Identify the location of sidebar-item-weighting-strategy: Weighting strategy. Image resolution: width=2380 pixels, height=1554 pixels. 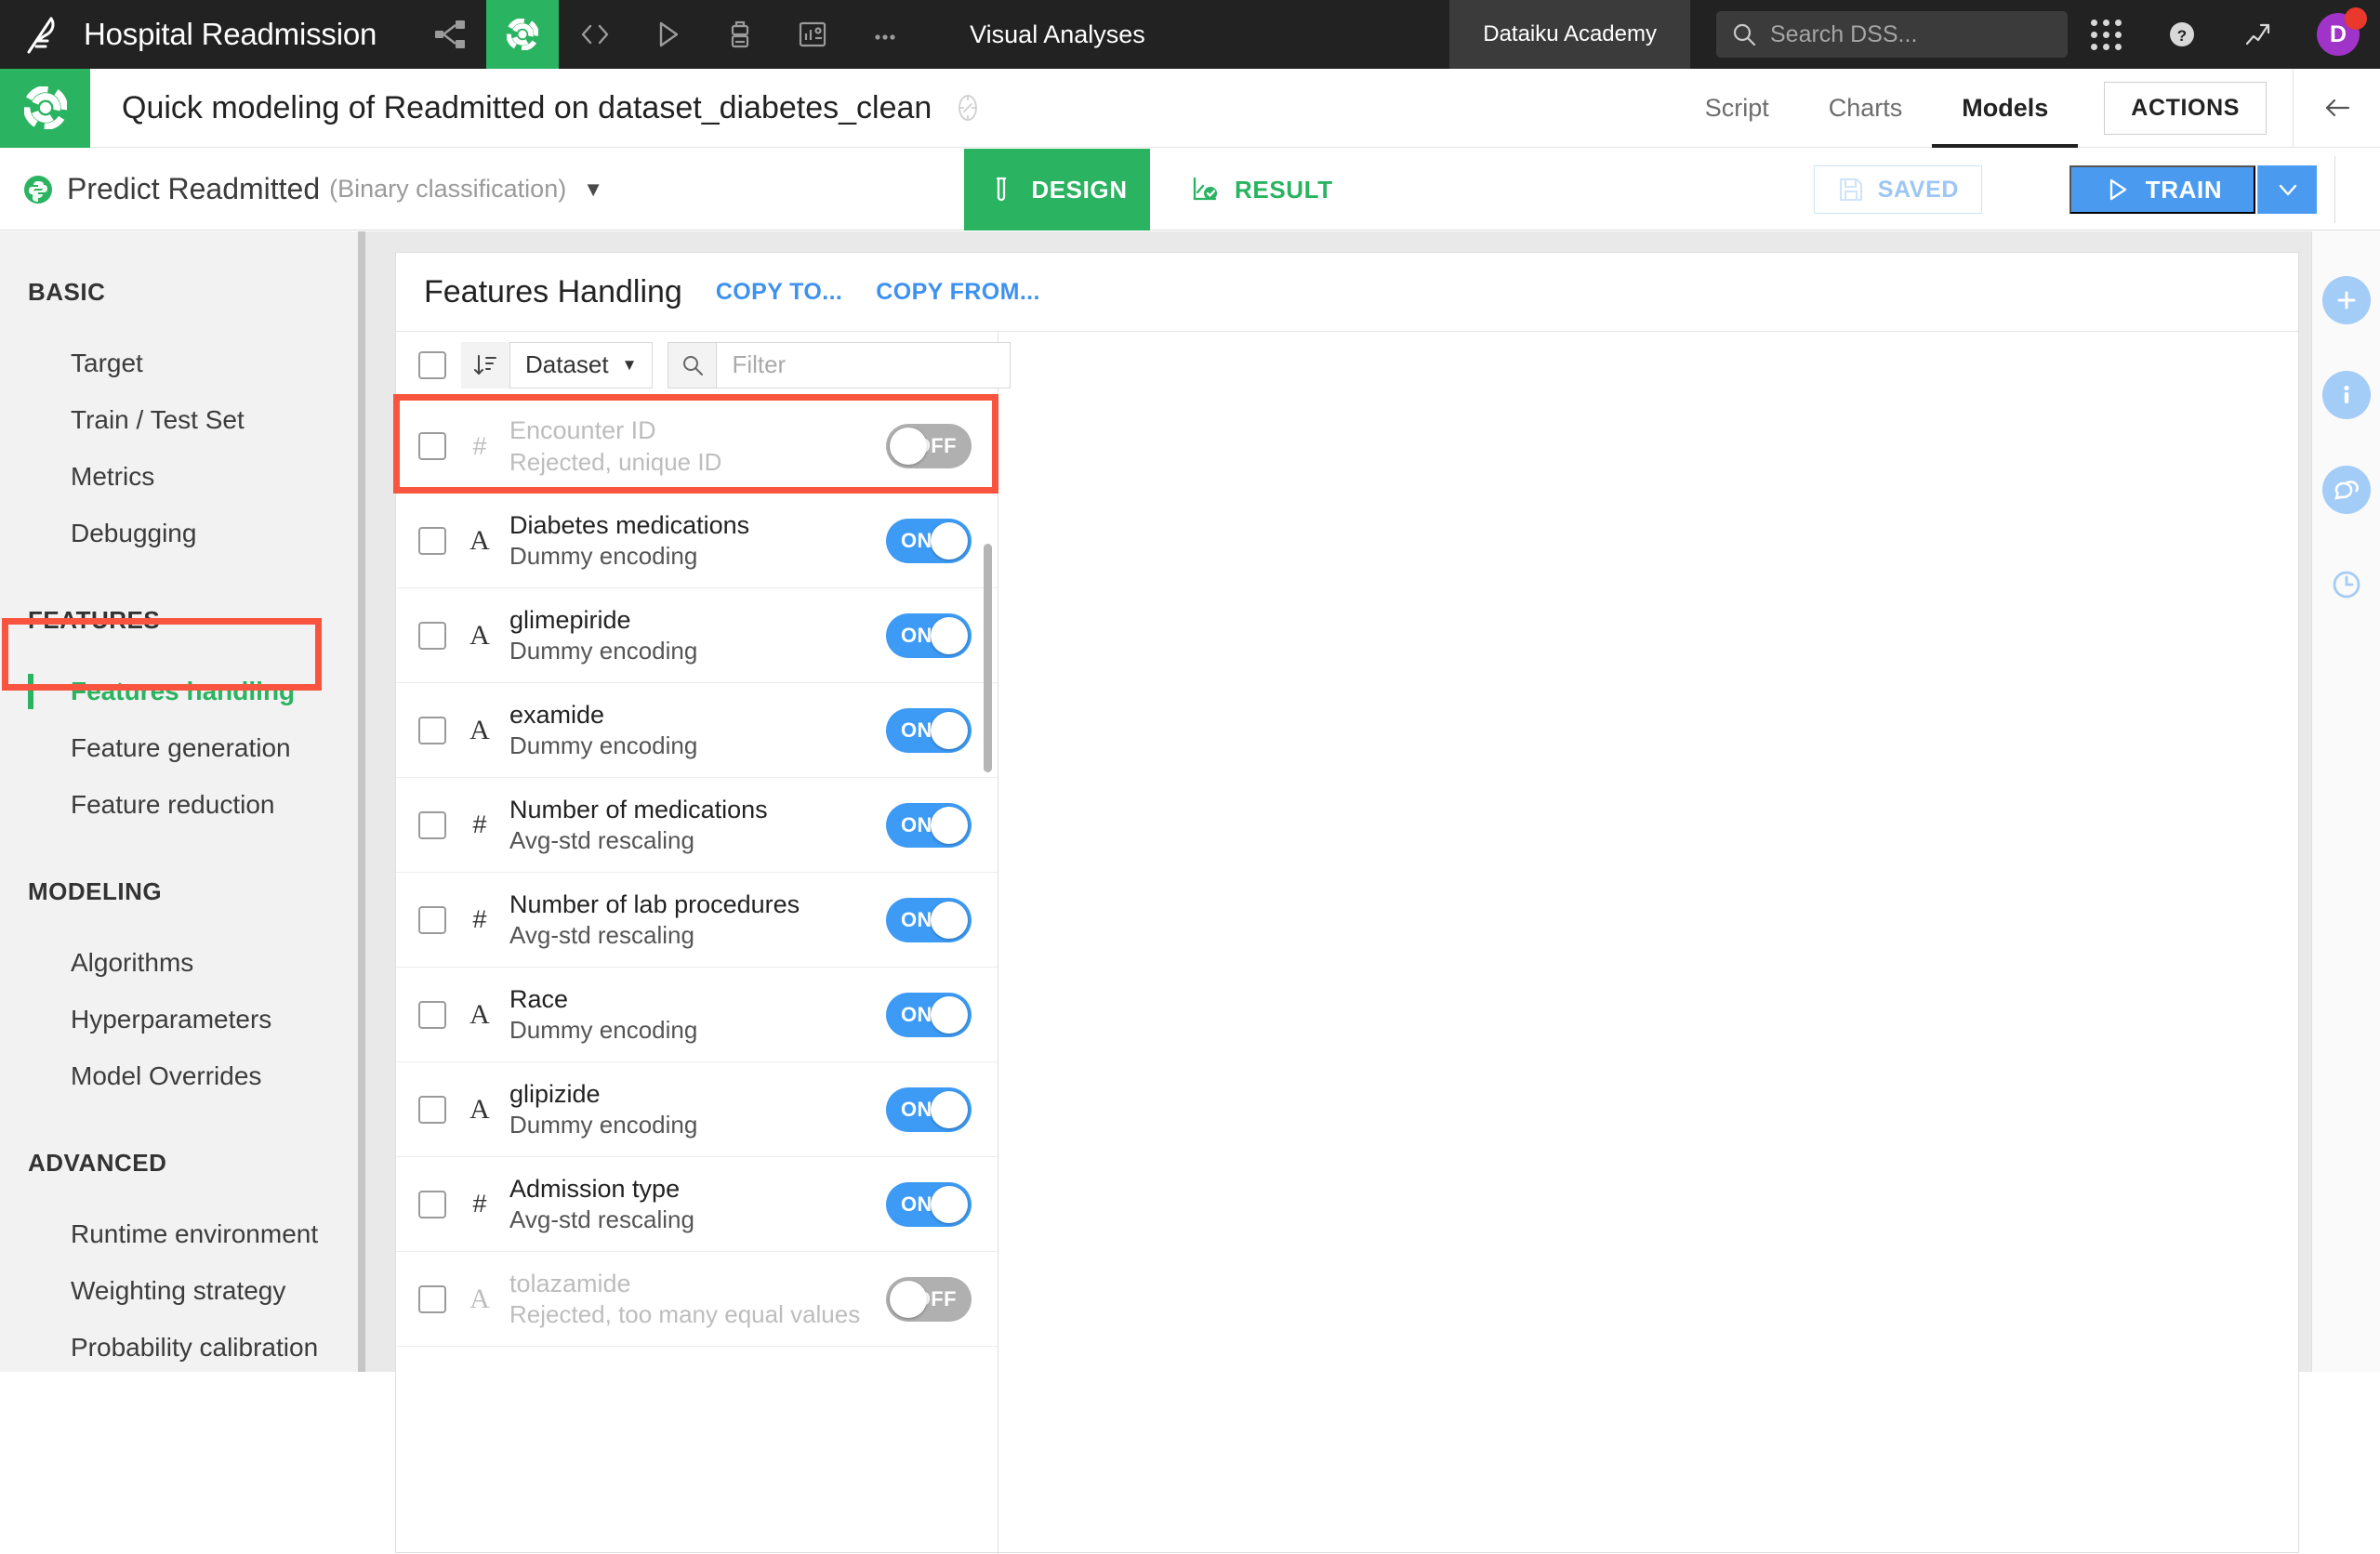
(182, 1290).